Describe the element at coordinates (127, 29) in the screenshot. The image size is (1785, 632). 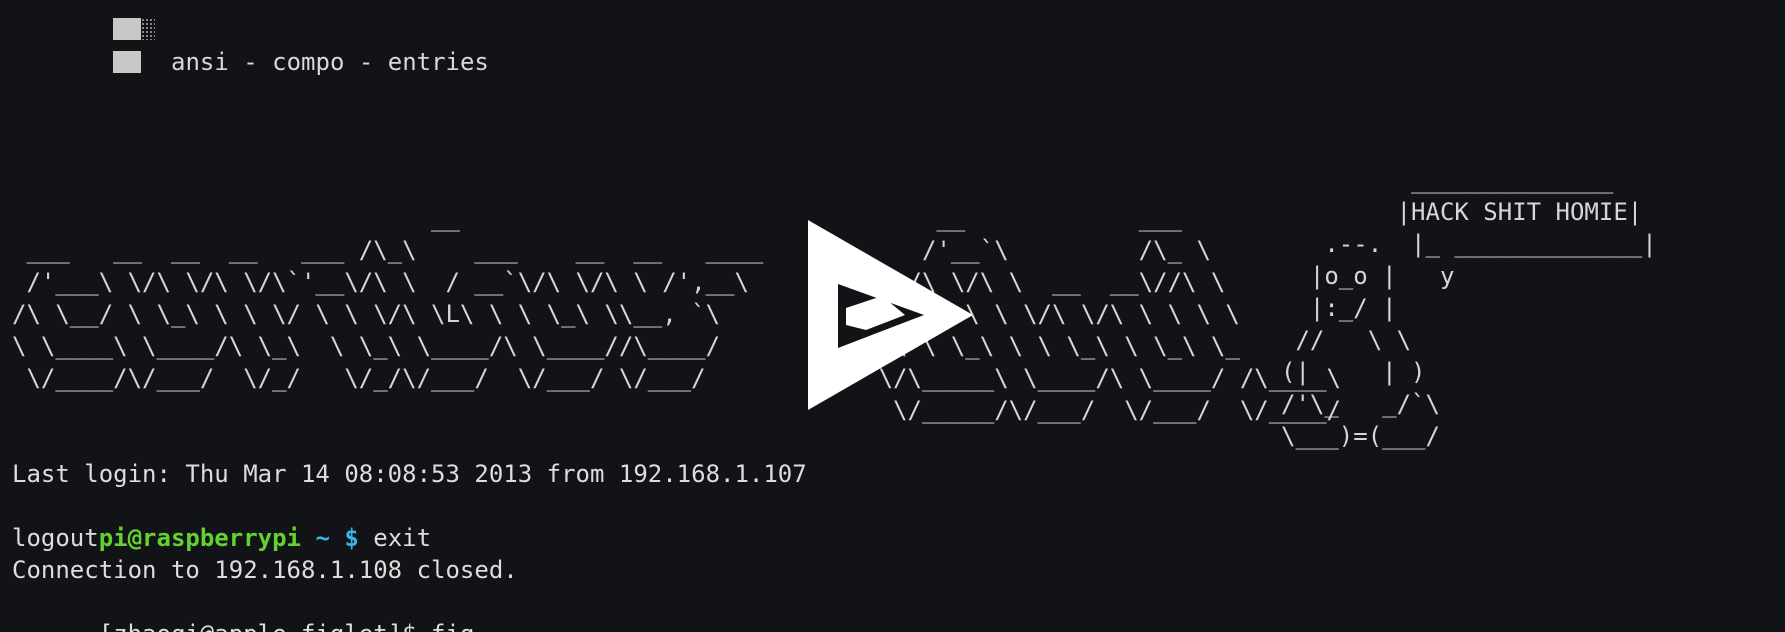
I see `block-glyph-solid` at that location.